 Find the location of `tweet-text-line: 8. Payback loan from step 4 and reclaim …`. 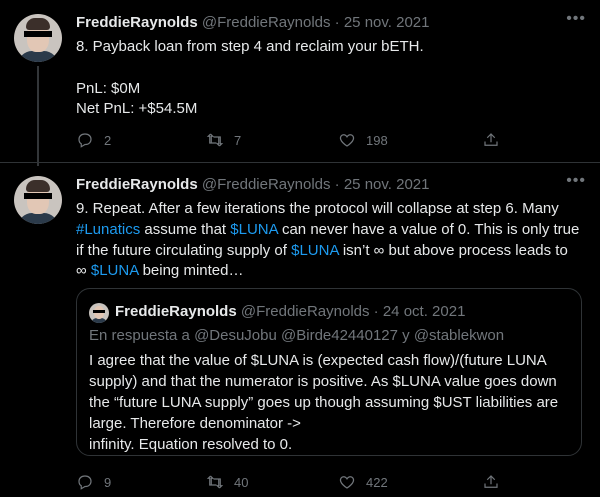

tweet-text-line: 8. Payback loan from step 4 and reclaim … is located at coordinates (250, 46).